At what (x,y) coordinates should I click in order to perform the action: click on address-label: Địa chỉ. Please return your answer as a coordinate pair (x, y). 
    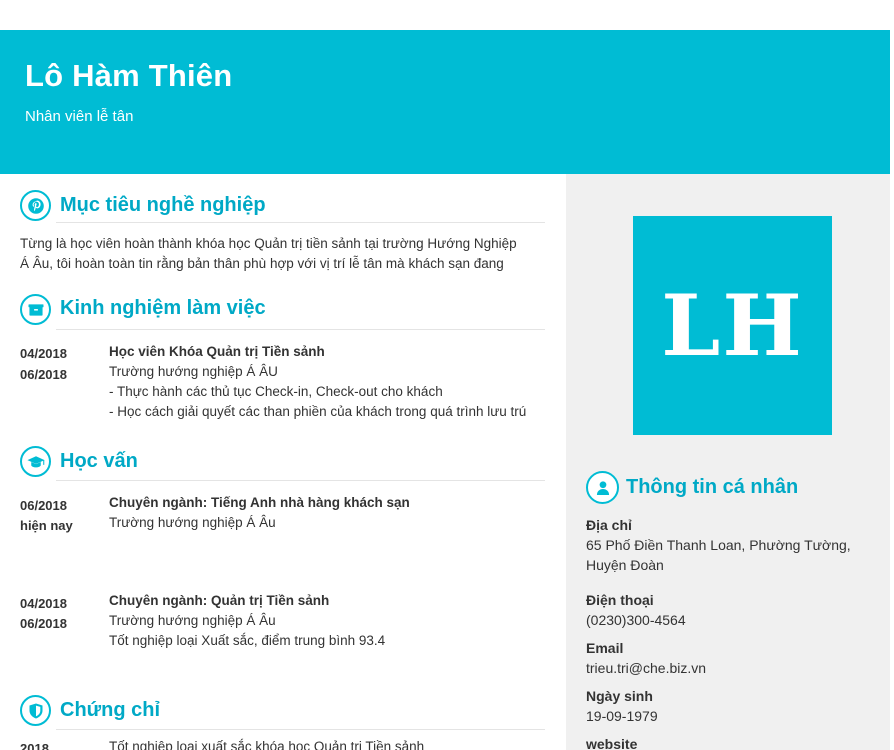
    Looking at the image, I should click on (609, 525).